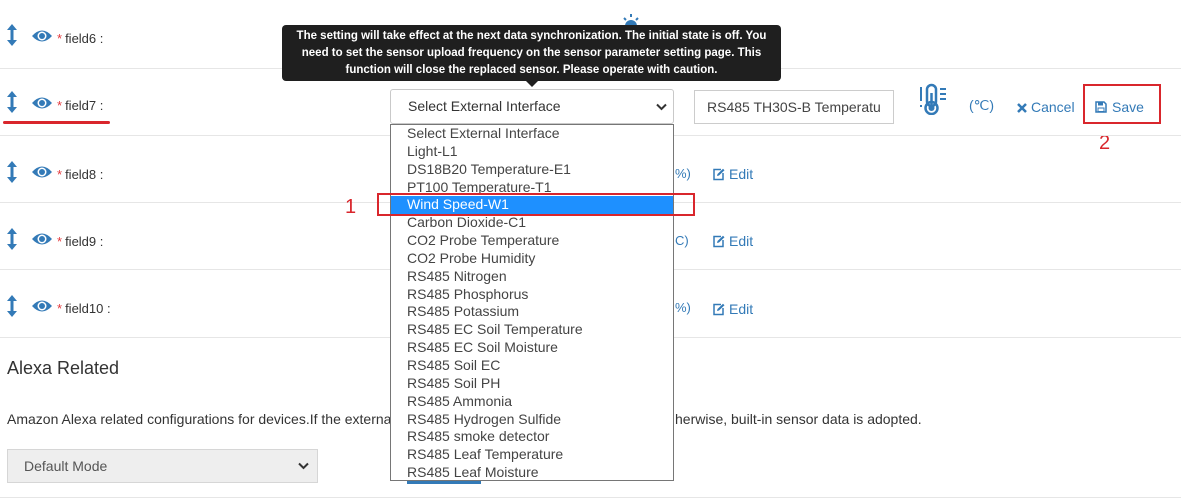  What do you see at coordinates (1046, 107) in the screenshot?
I see `cancel-button: Cancel` at bounding box center [1046, 107].